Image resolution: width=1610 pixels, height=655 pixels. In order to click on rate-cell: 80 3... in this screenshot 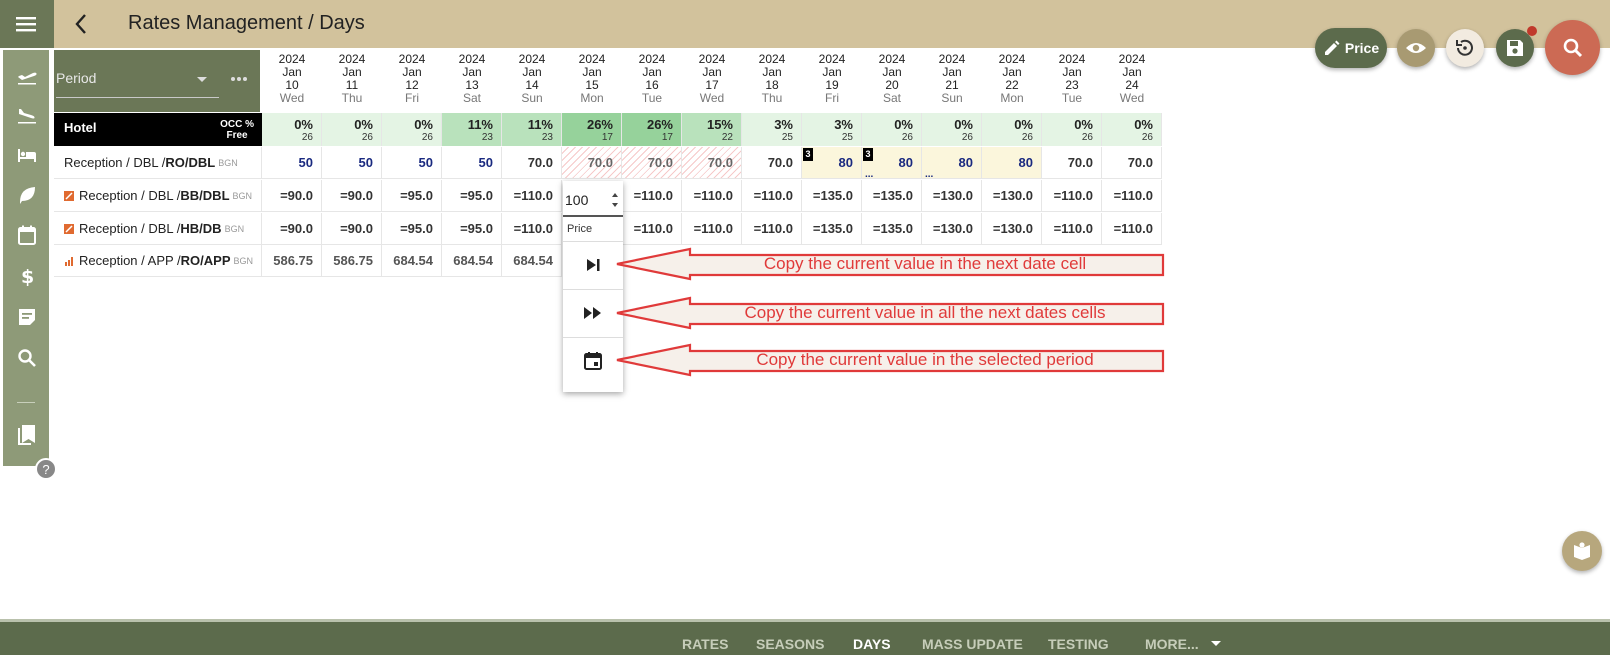, I will do `click(892, 163)`.